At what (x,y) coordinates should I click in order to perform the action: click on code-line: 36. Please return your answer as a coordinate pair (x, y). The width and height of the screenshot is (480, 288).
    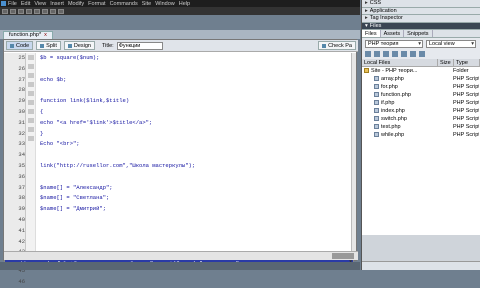
    Looking at the image, I should click on (179, 177).